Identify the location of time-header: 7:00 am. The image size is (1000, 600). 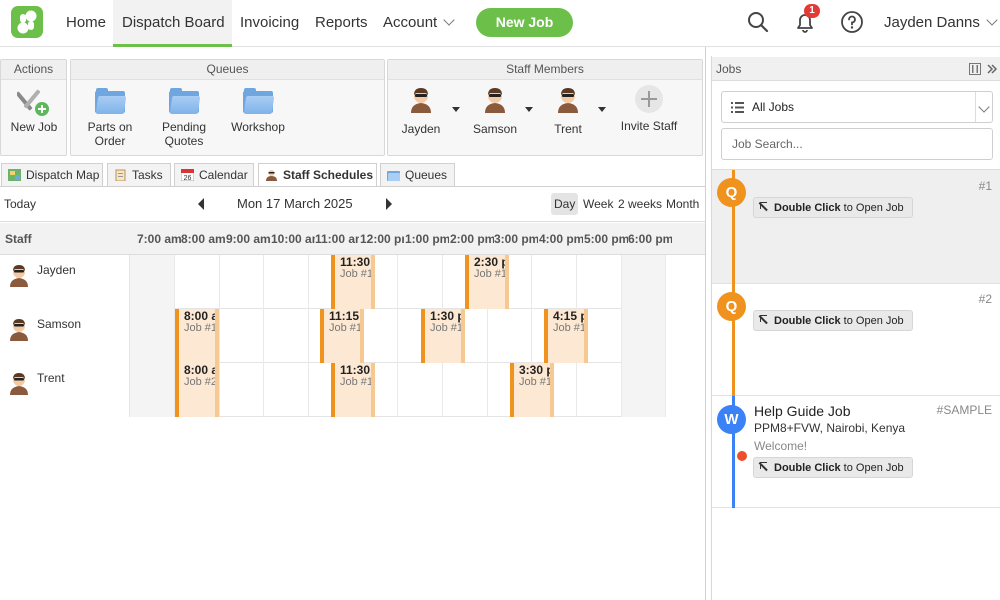
(159, 239).